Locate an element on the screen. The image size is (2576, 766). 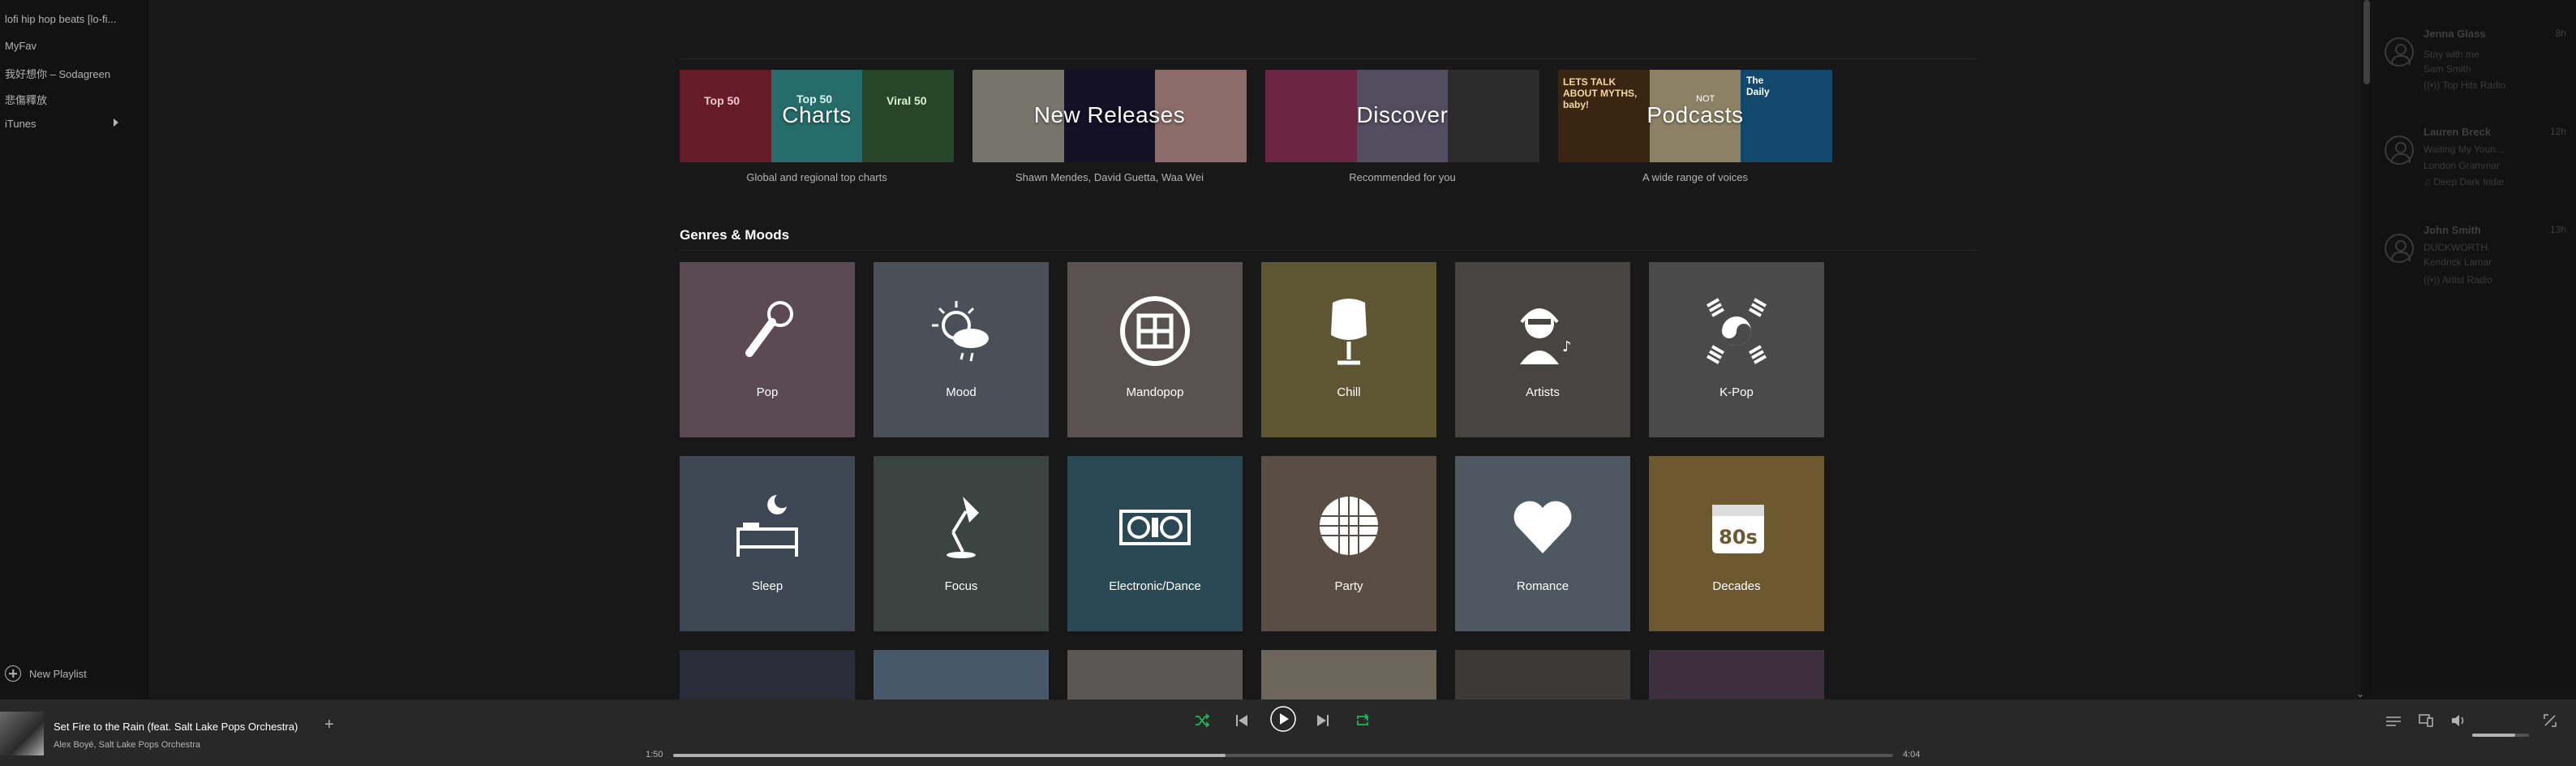
friend-artist: Sam Smith is located at coordinates (2447, 69).